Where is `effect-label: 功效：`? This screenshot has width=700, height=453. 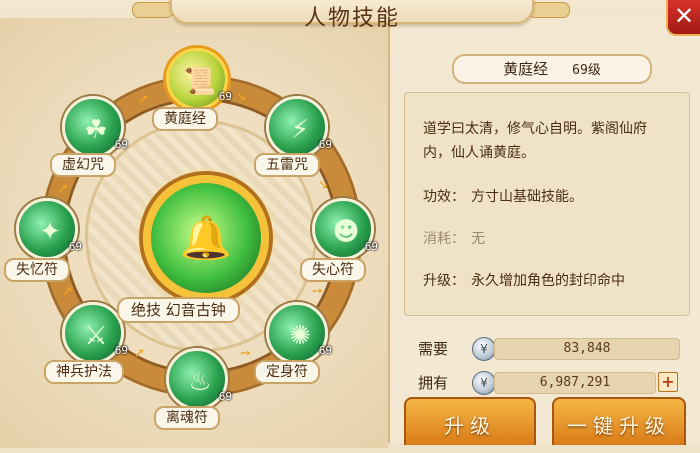 effect-label: 功效： is located at coordinates (444, 197).